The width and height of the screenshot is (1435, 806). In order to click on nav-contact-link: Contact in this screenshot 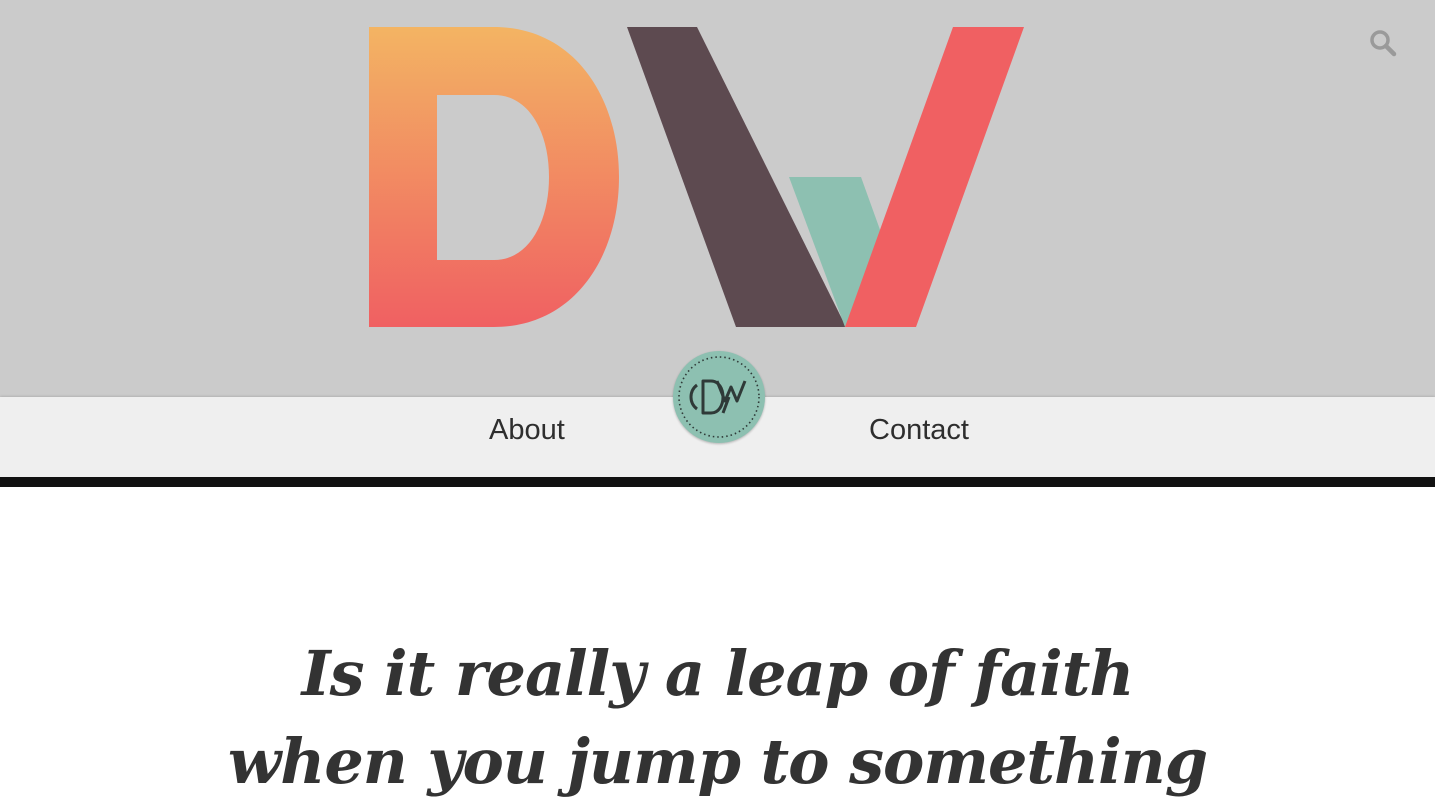, I will do `click(919, 430)`.